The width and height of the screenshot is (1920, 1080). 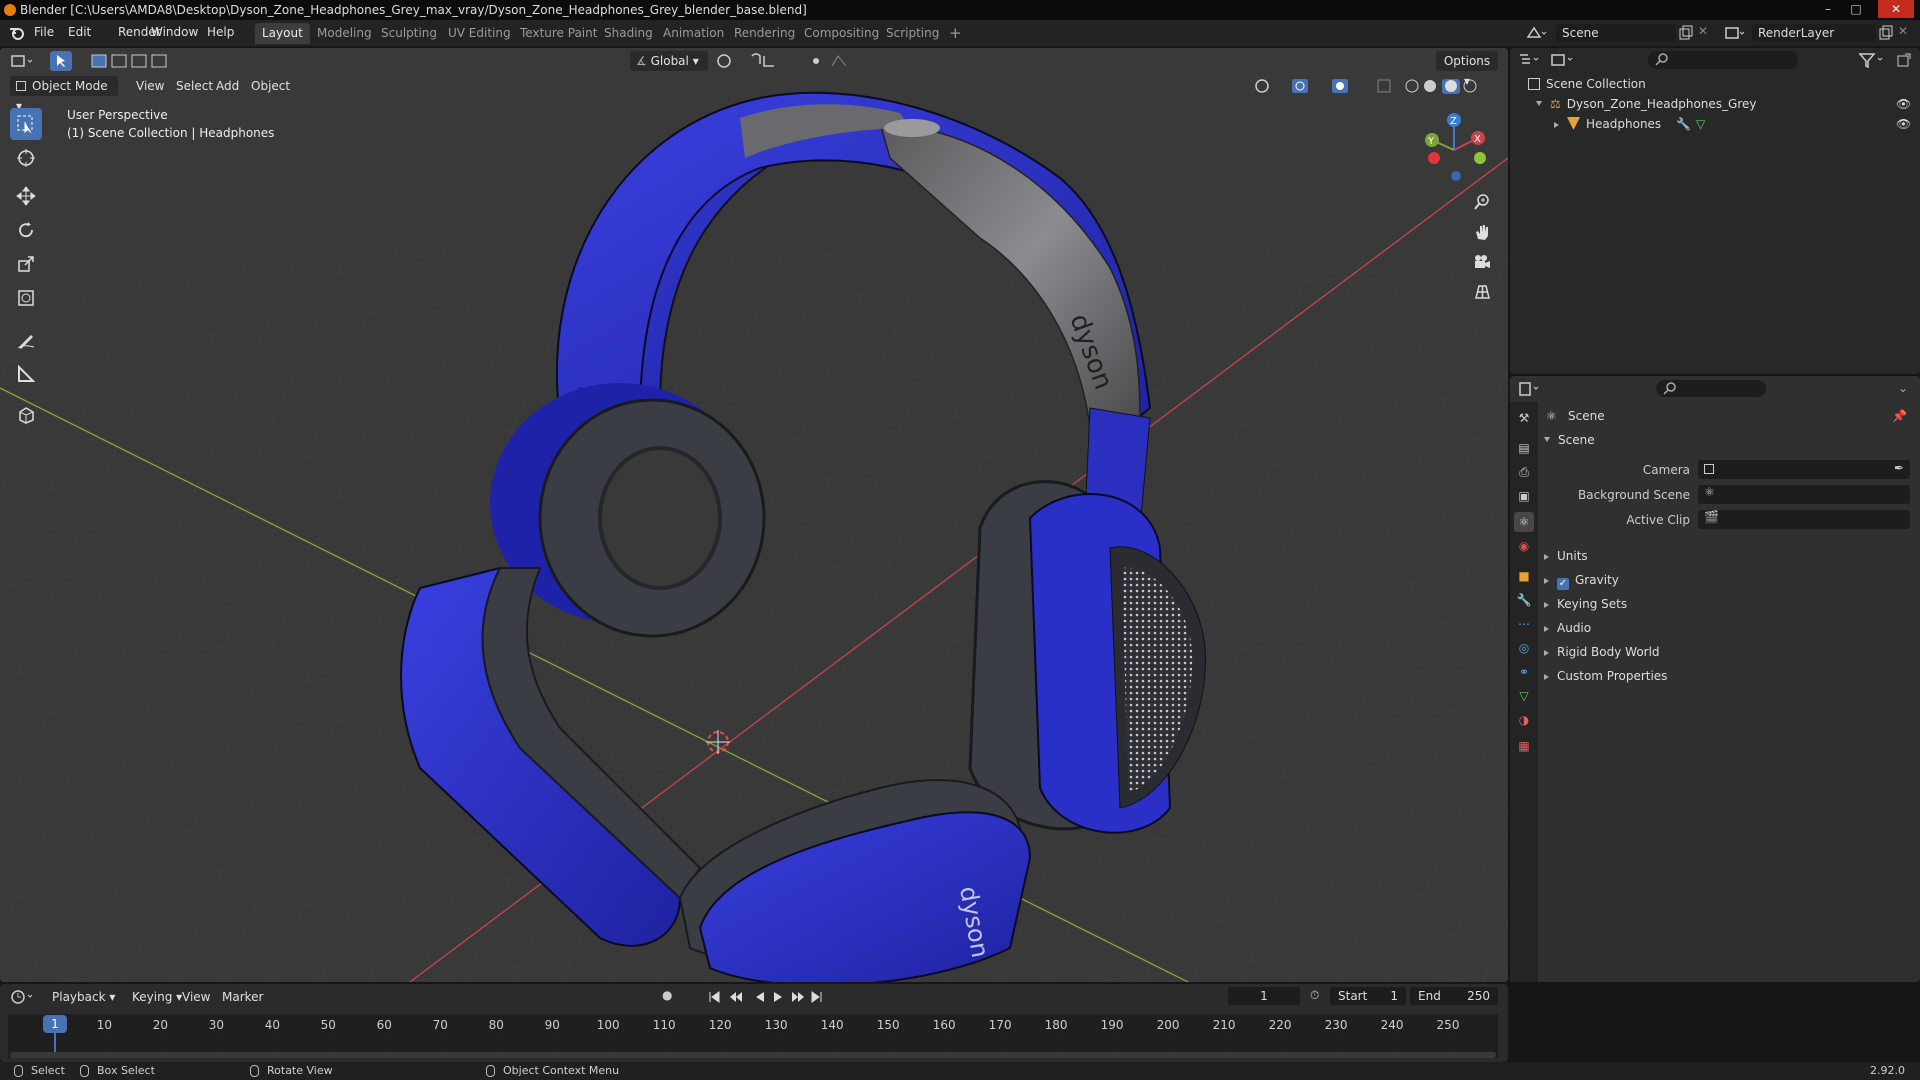 What do you see at coordinates (1828, 9) in the screenshot?
I see `minimize-button: –` at bounding box center [1828, 9].